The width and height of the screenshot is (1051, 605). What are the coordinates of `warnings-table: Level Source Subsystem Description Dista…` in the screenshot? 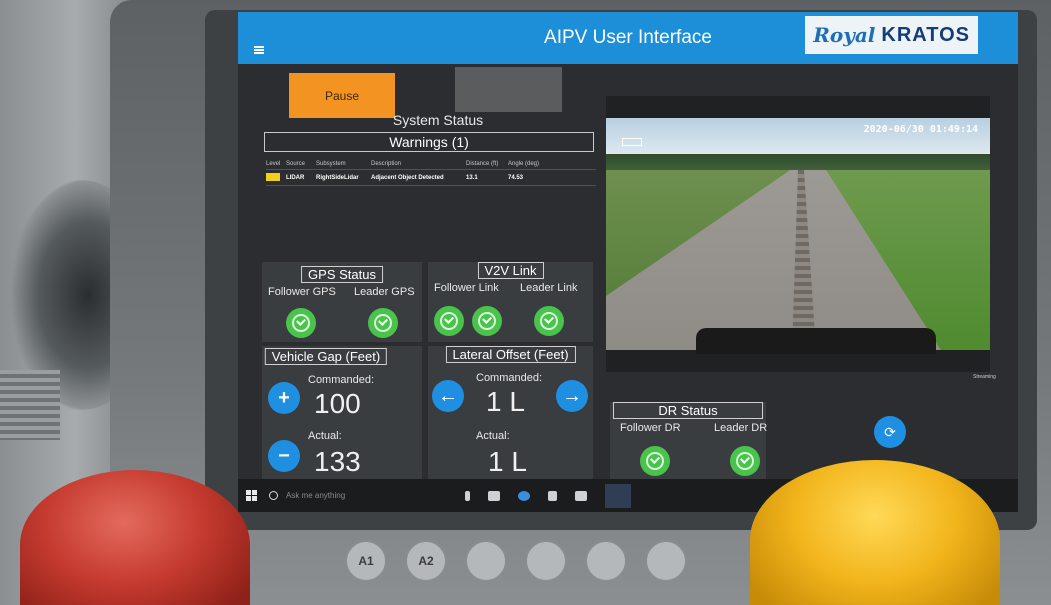 It's located at (431, 172).